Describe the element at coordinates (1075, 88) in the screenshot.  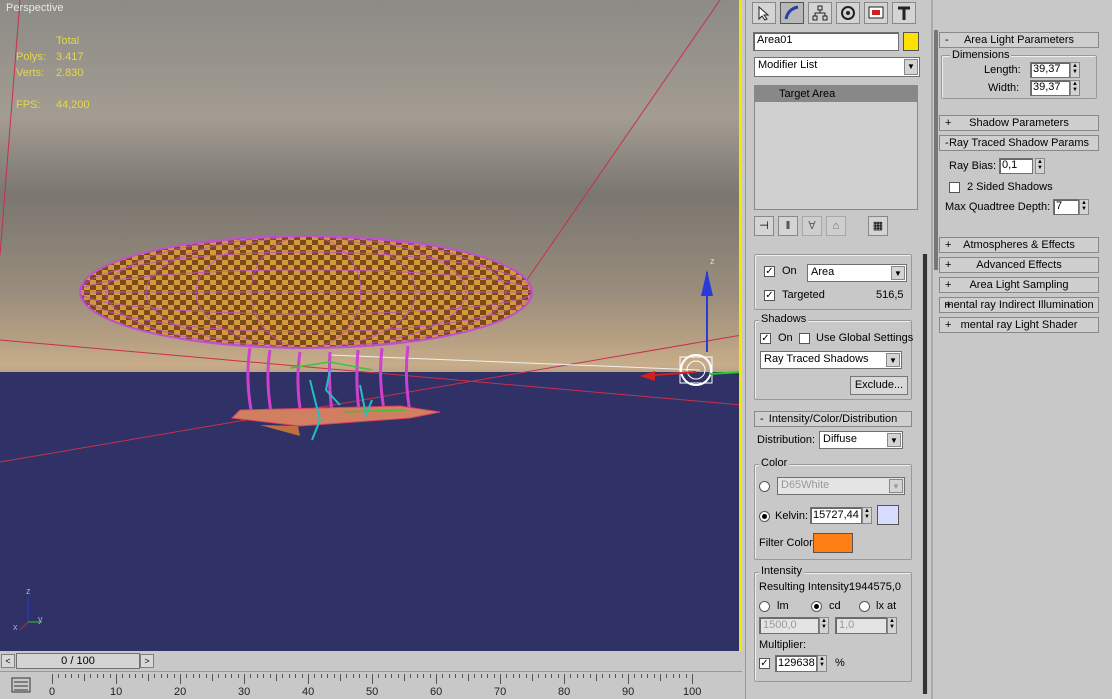
I see `width-spinner: ▲ ▼` at that location.